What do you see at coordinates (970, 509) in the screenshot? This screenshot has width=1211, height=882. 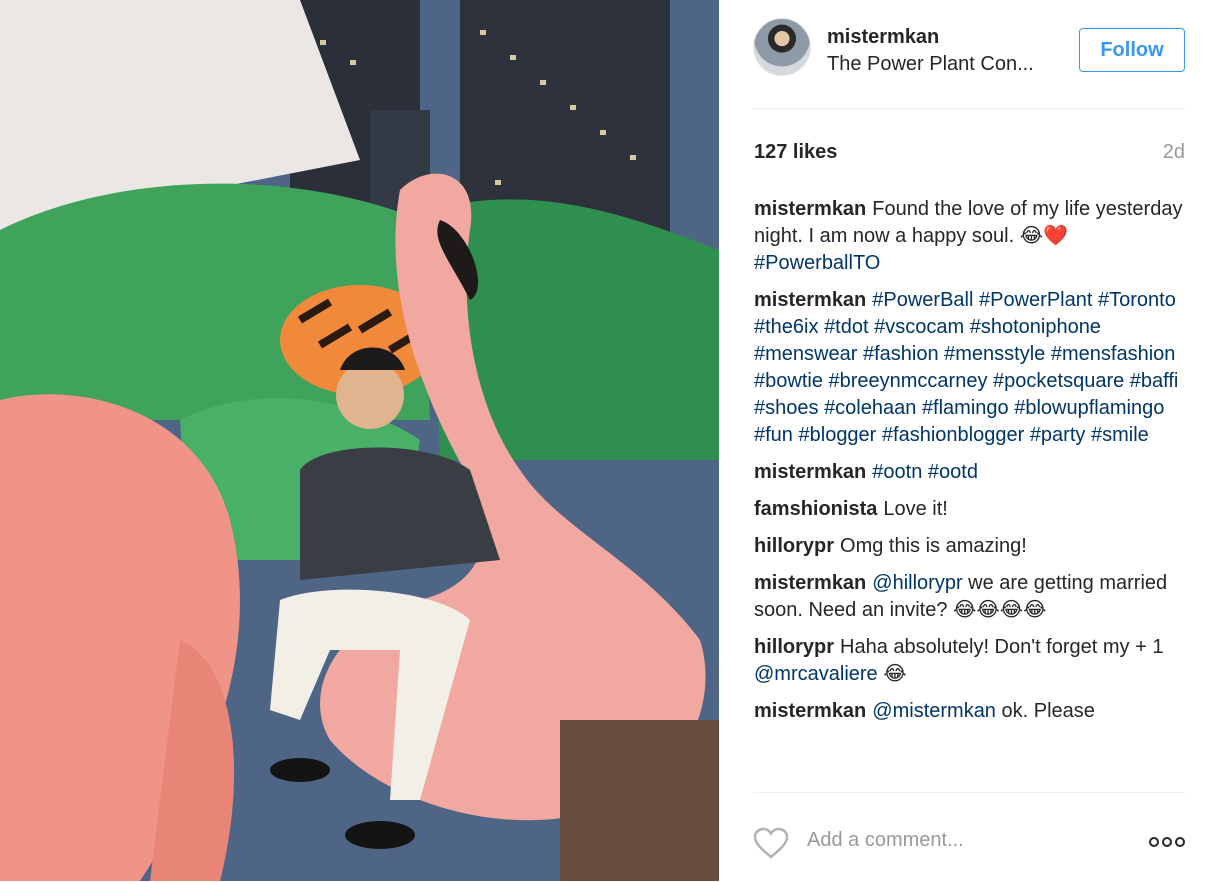 I see `comment: famshionista Love it!` at bounding box center [970, 509].